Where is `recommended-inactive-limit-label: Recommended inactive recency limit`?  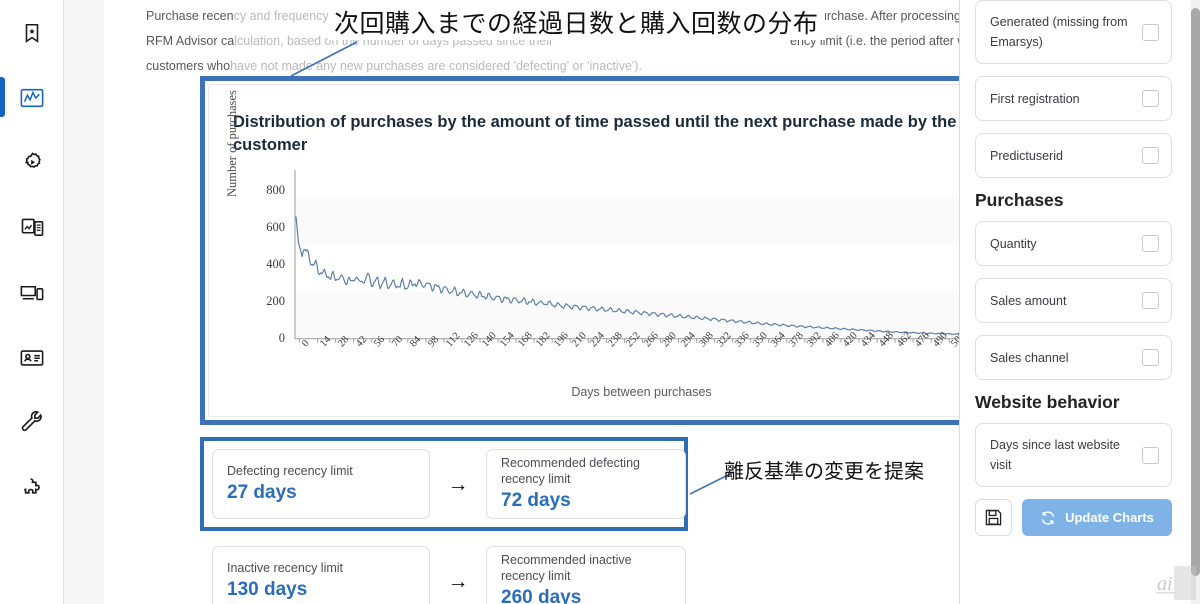
recommended-inactive-limit-label: Recommended inactive recency limit is located at coordinates (566, 567).